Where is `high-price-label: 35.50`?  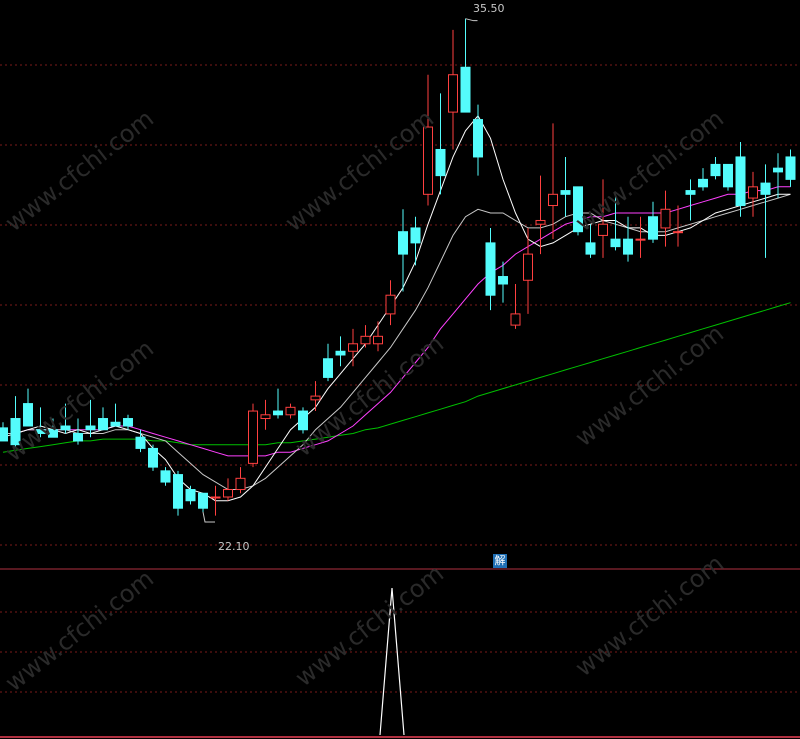
high-price-label: 35.50 is located at coordinates (489, 8).